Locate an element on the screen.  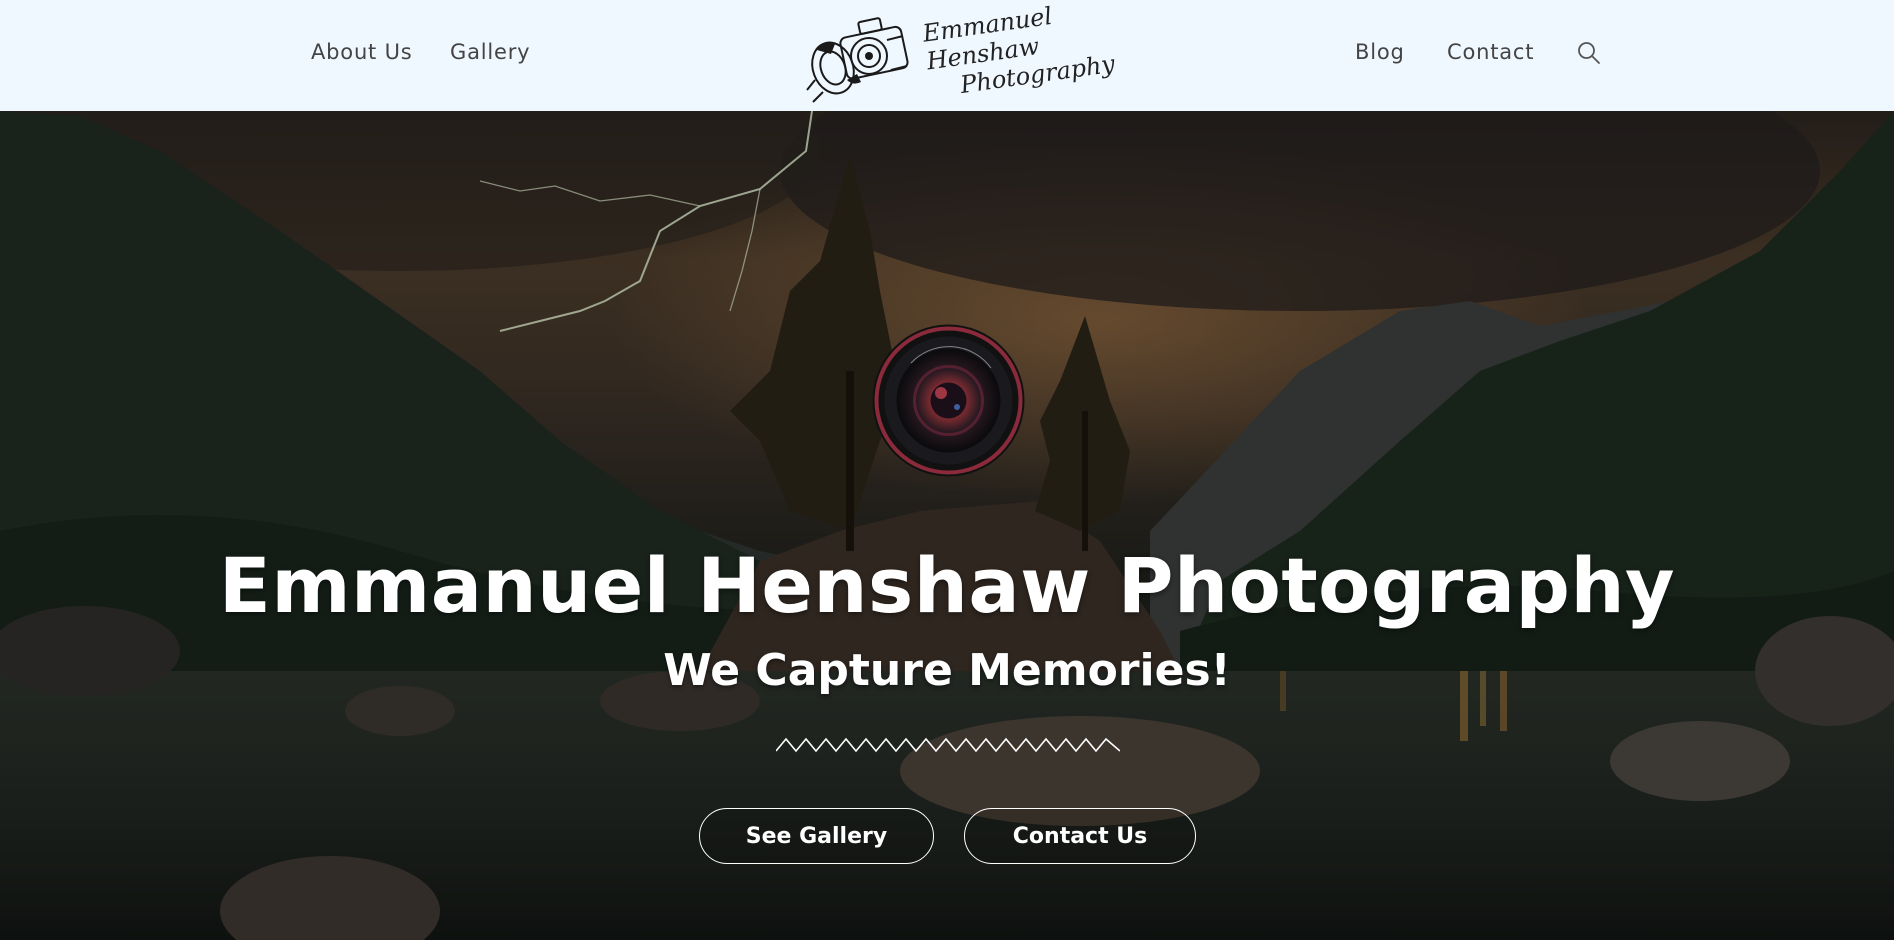
site-header: About Us Gallery Emmanuel Henshaw Photog is located at coordinates (947, 55).